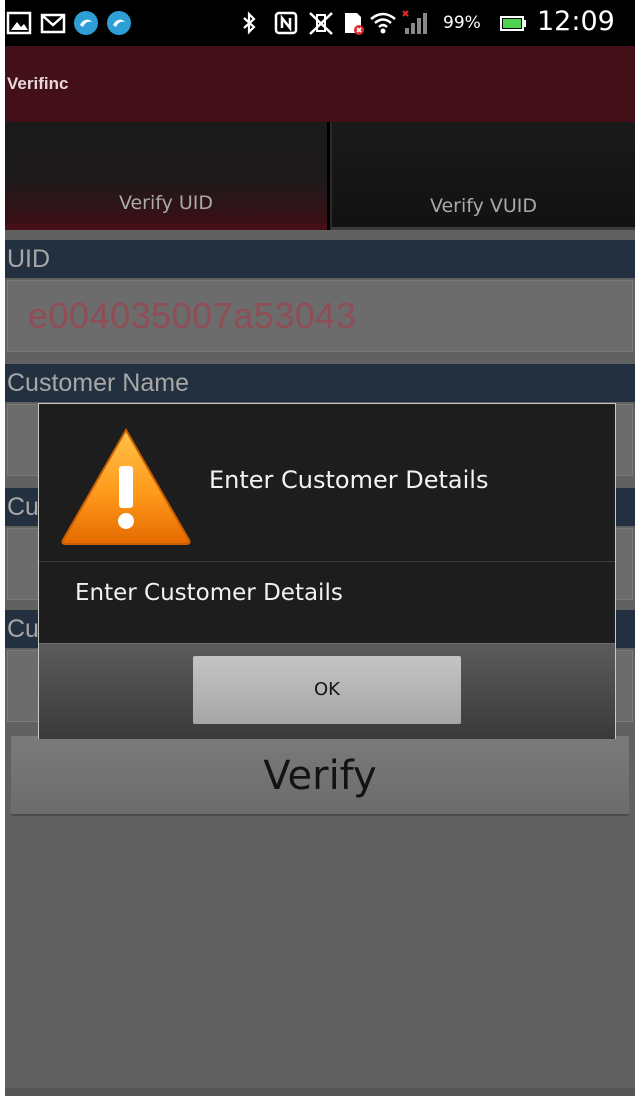  Describe the element at coordinates (53, 23) in the screenshot. I see `gmail-icon` at that location.